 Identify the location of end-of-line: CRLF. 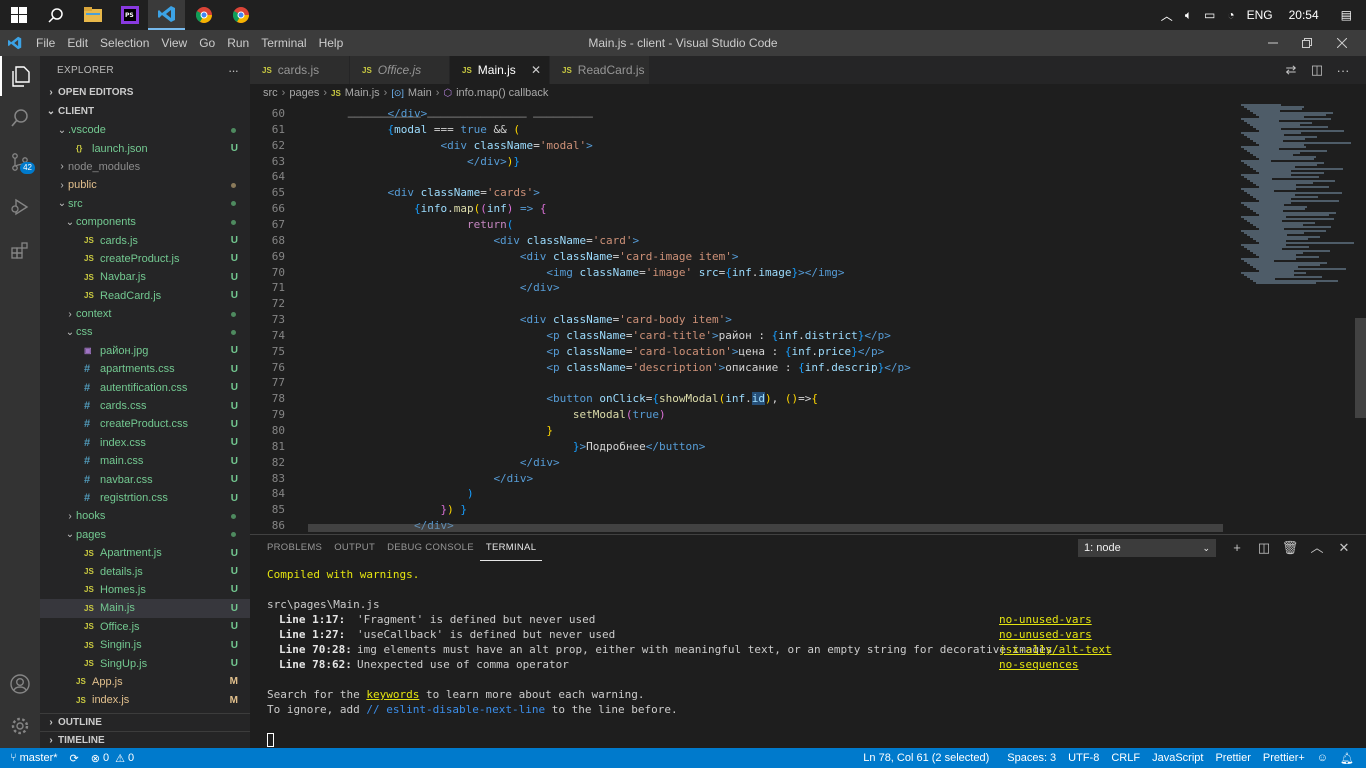
(1125, 758).